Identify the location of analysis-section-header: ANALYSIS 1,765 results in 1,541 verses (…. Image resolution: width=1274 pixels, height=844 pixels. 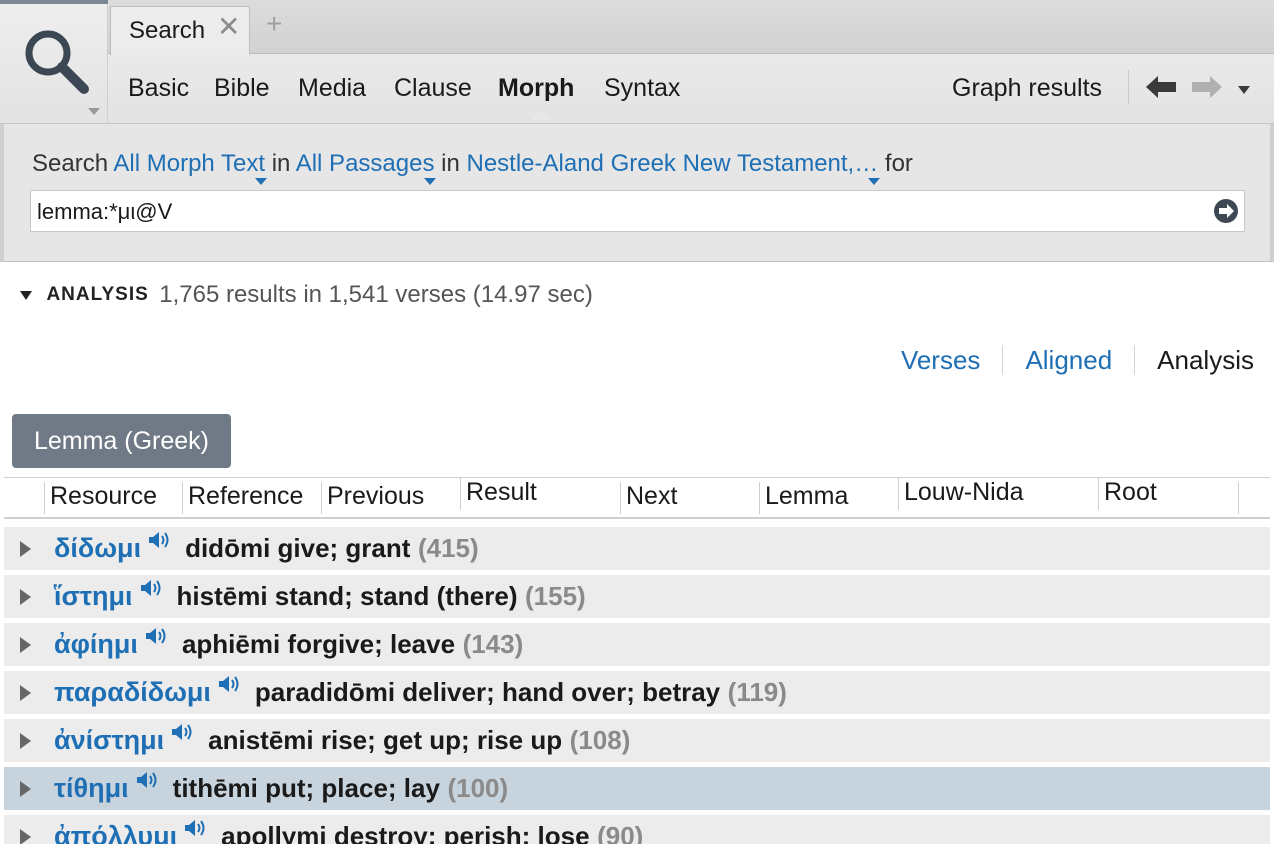
(306, 295).